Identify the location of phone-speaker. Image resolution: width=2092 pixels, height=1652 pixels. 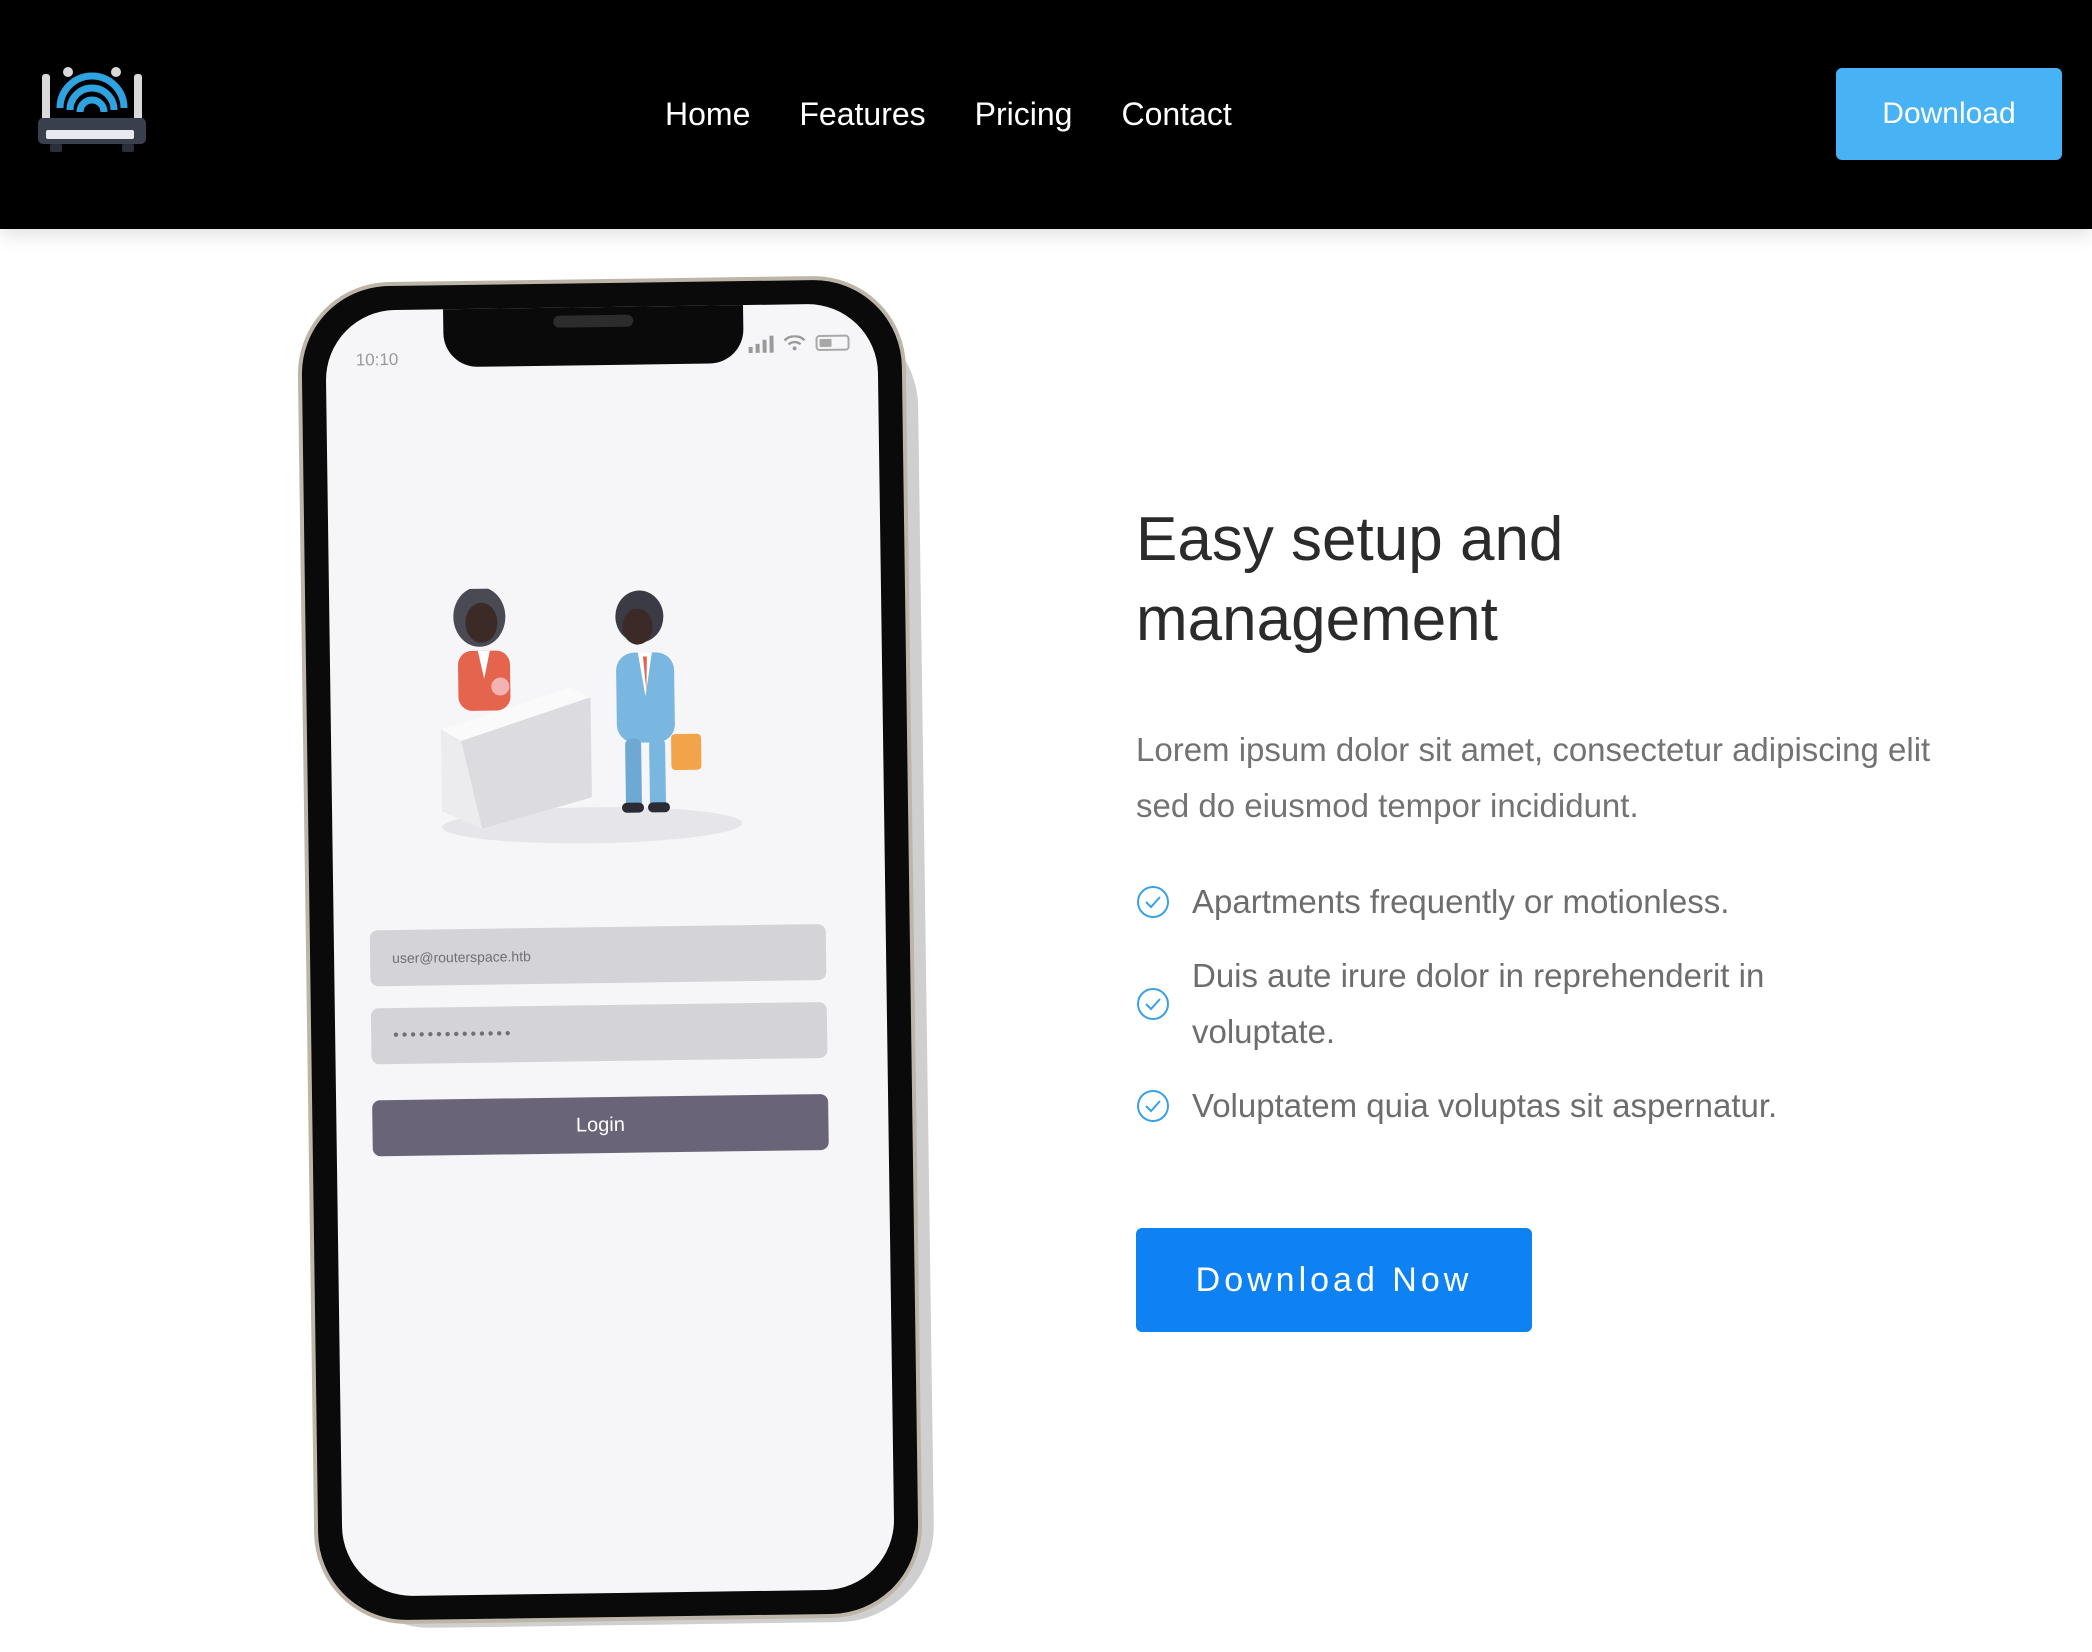
(593, 321).